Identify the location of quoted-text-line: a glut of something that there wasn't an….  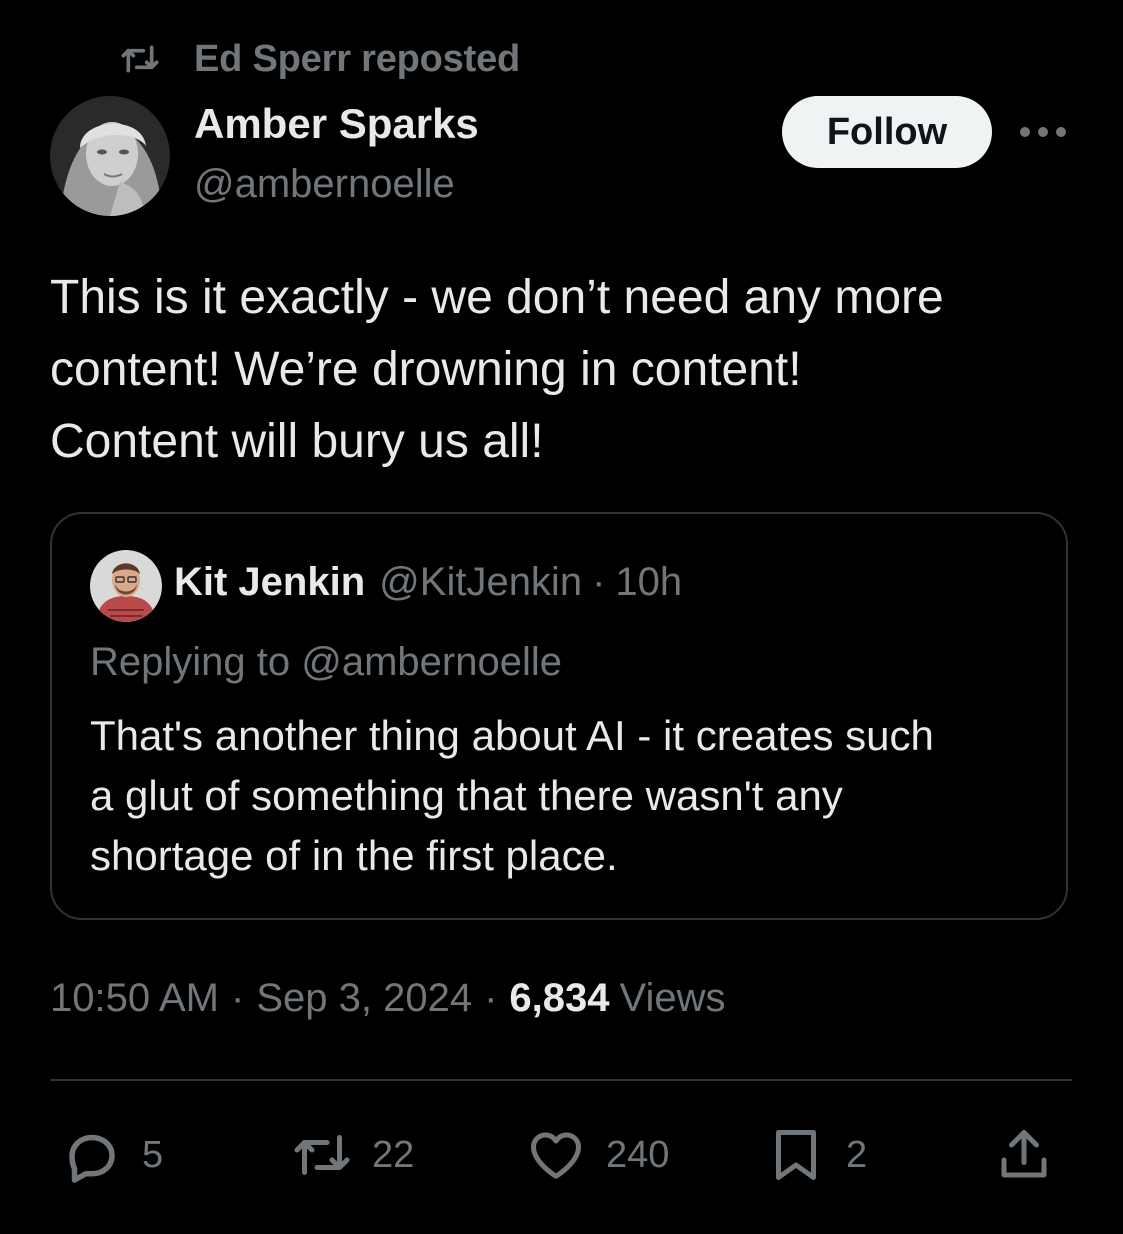
(466, 795).